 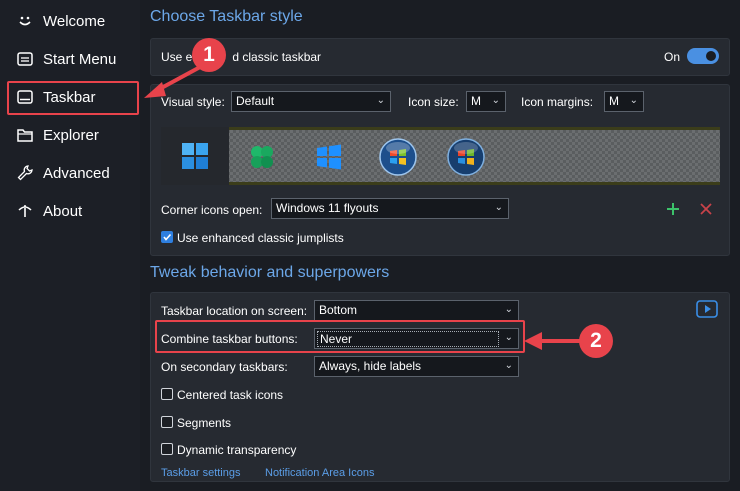 I want to click on segments-checkbox, so click(x=167, y=422).